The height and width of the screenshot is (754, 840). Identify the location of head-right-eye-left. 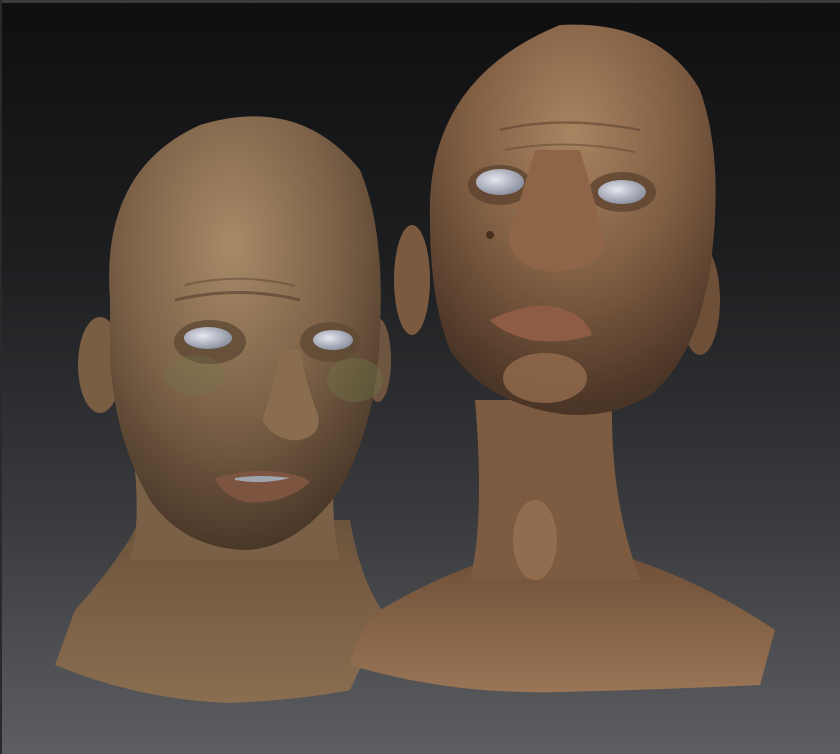
(500, 182).